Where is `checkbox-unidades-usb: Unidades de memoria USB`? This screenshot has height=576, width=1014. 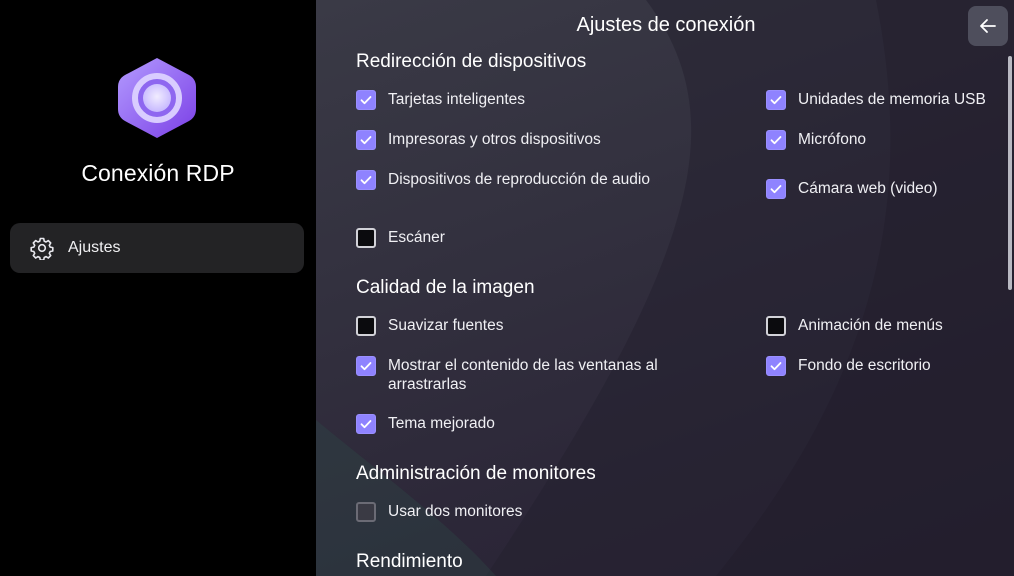
checkbox-unidades-usb: Unidades de memoria USB is located at coordinates (876, 100).